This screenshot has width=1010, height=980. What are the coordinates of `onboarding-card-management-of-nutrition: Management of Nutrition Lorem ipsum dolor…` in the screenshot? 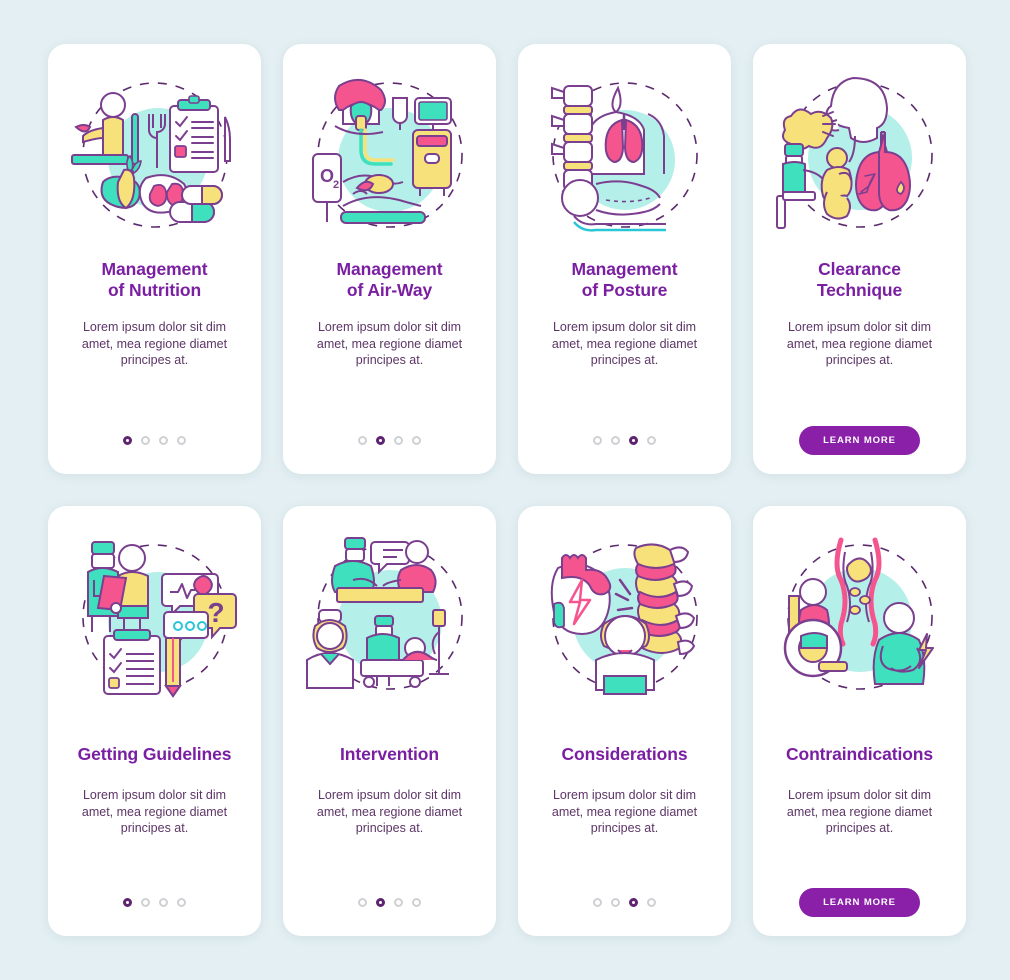 It's located at (154, 259).